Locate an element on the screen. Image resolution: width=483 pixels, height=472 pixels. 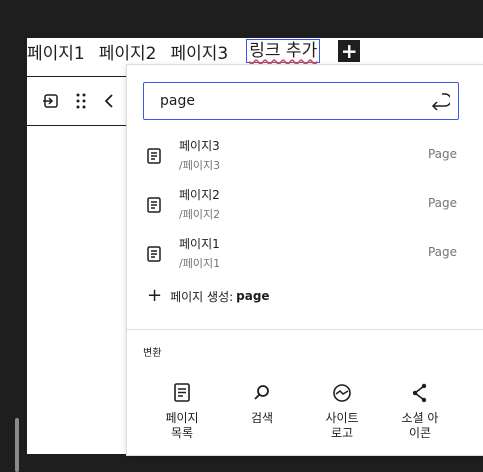
search-result-item: 페이지3 /페이지3 Page is located at coordinates (302, 157).